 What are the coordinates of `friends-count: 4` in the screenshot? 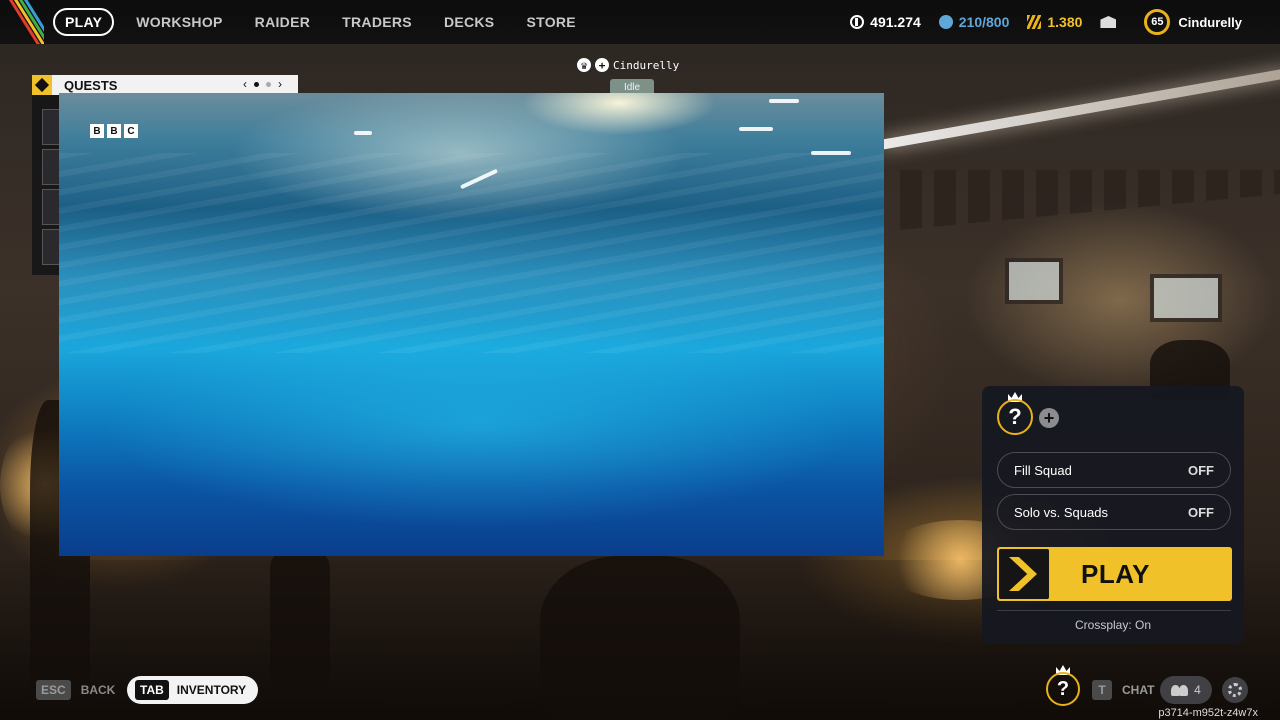 It's located at (1197, 690).